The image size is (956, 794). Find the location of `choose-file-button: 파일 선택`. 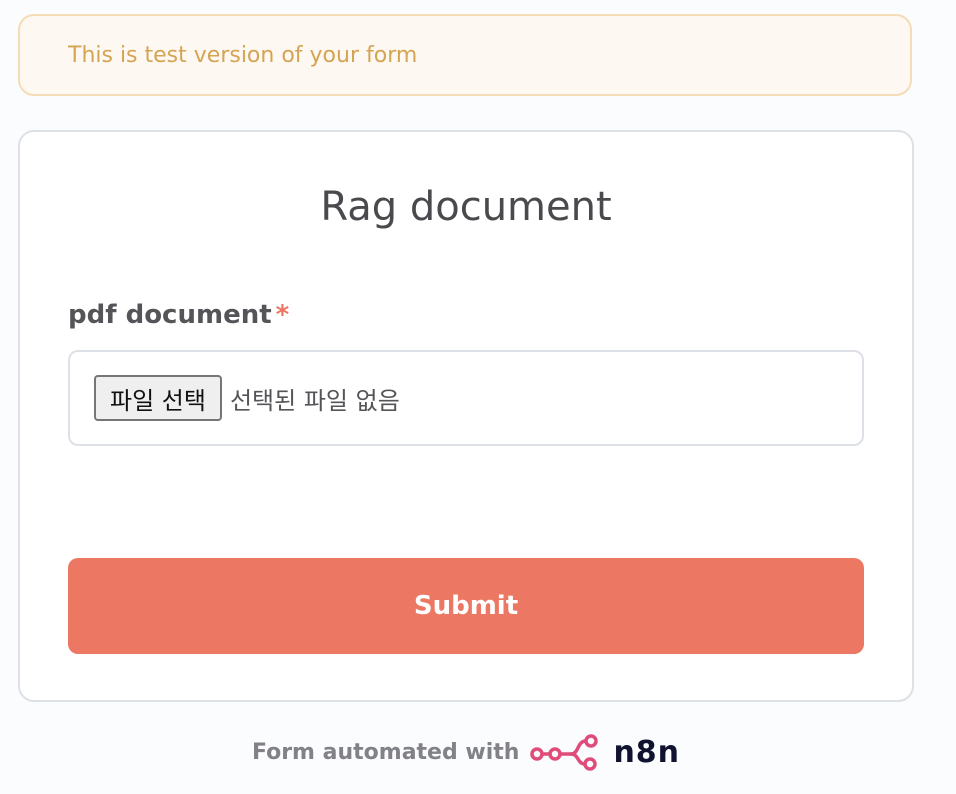

choose-file-button: 파일 선택 is located at coordinates (158, 398).